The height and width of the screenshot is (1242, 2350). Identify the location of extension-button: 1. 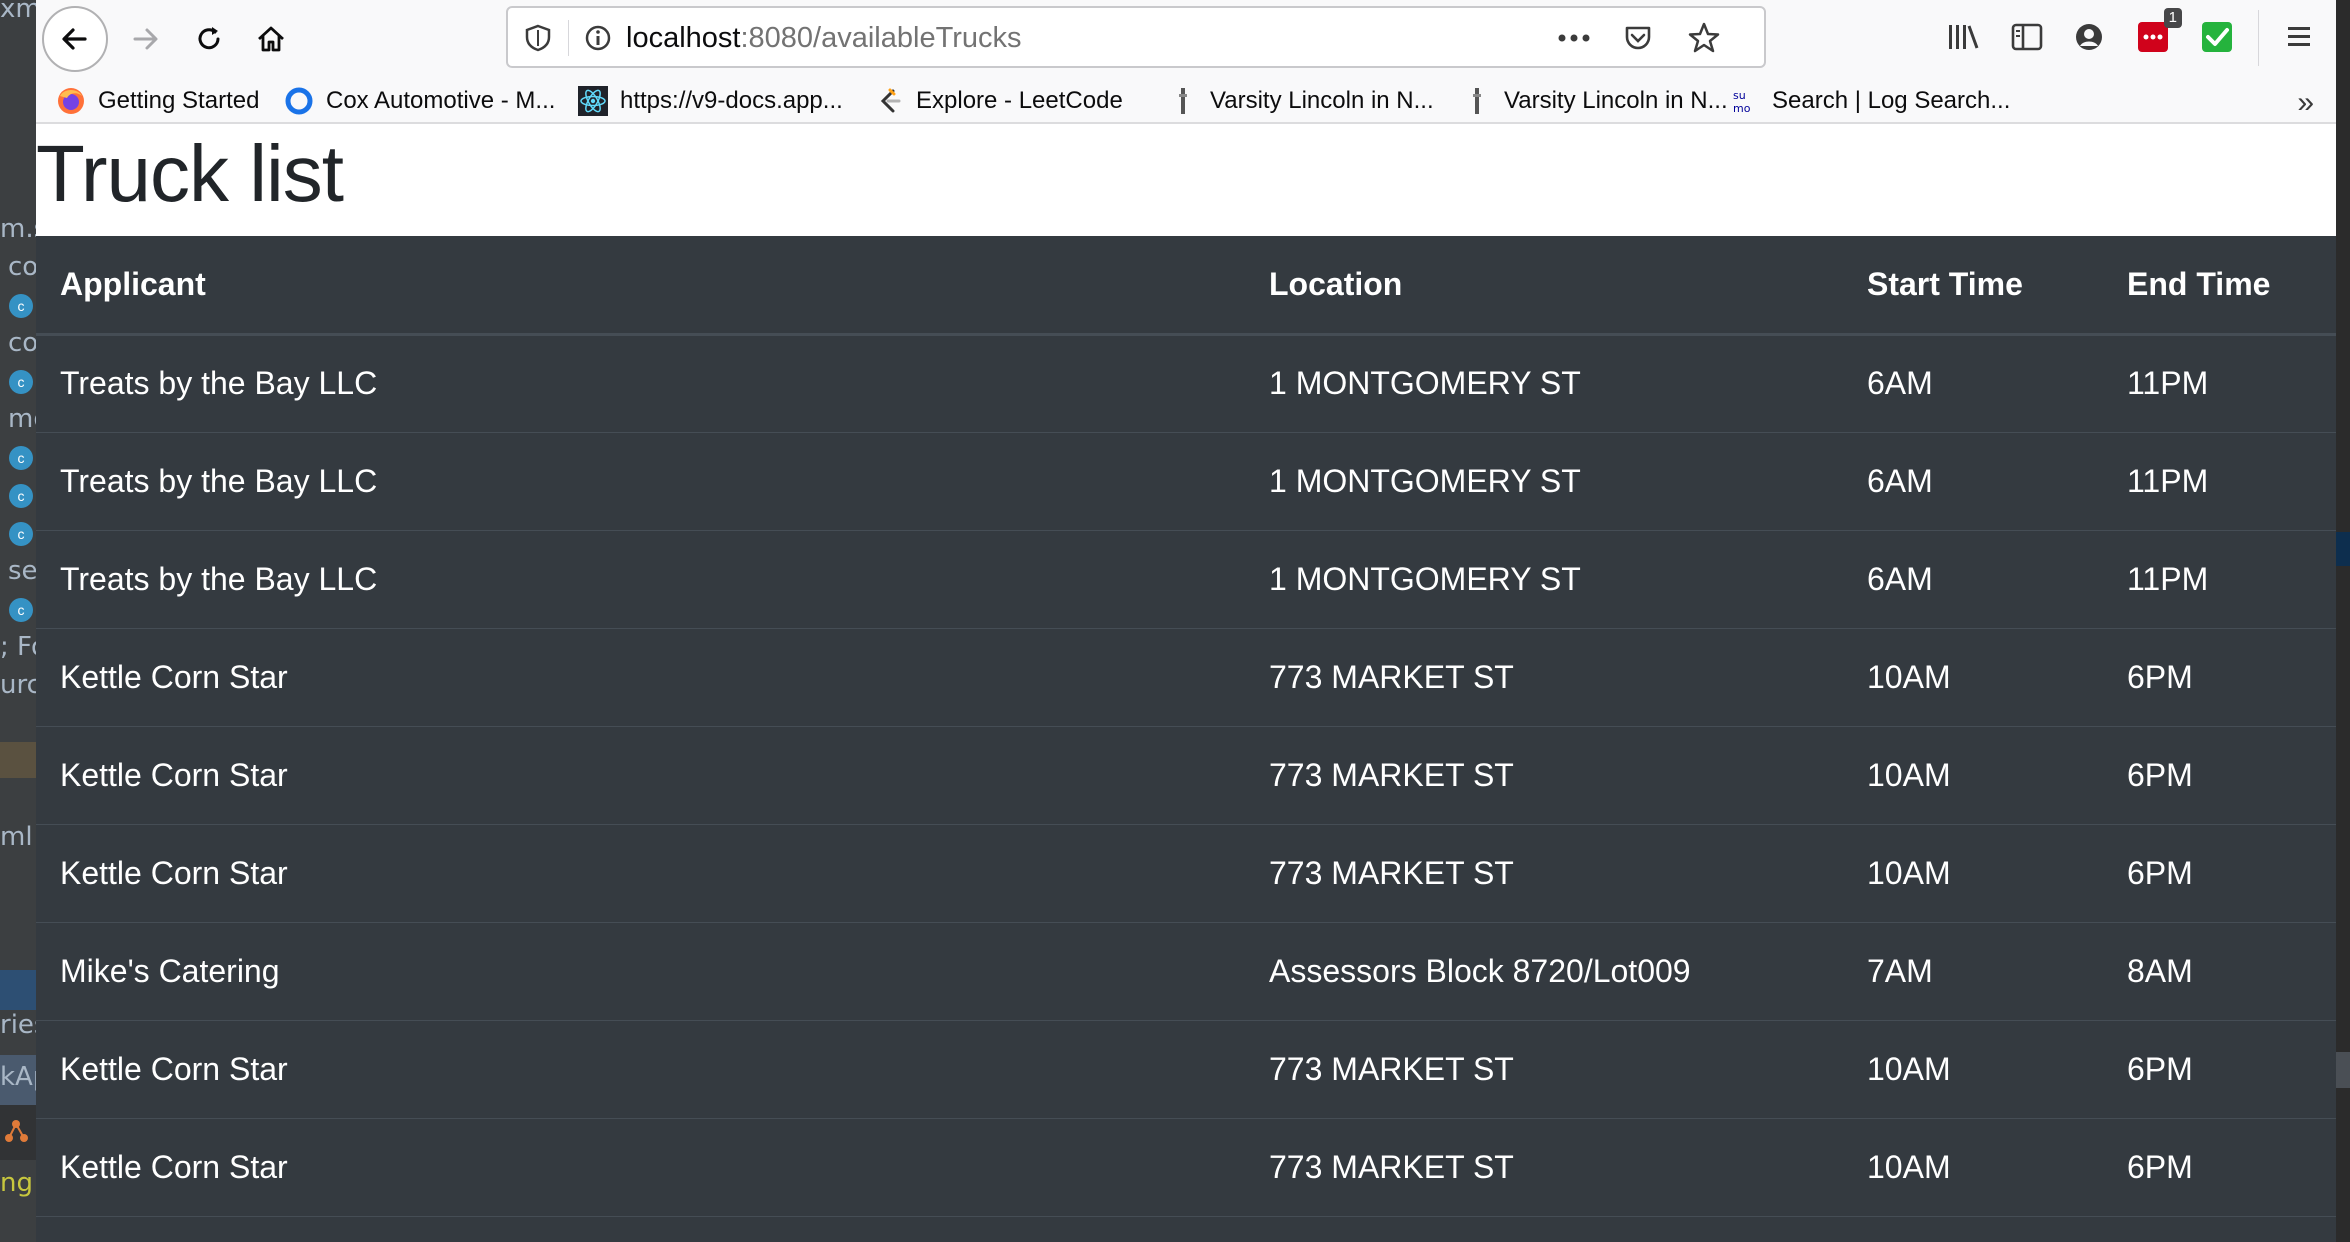
(2156, 34).